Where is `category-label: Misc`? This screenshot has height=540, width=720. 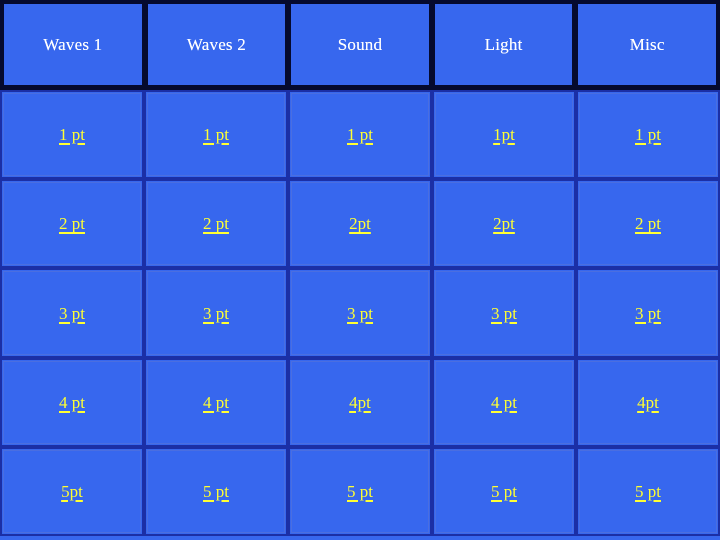 category-label: Misc is located at coordinates (647, 44).